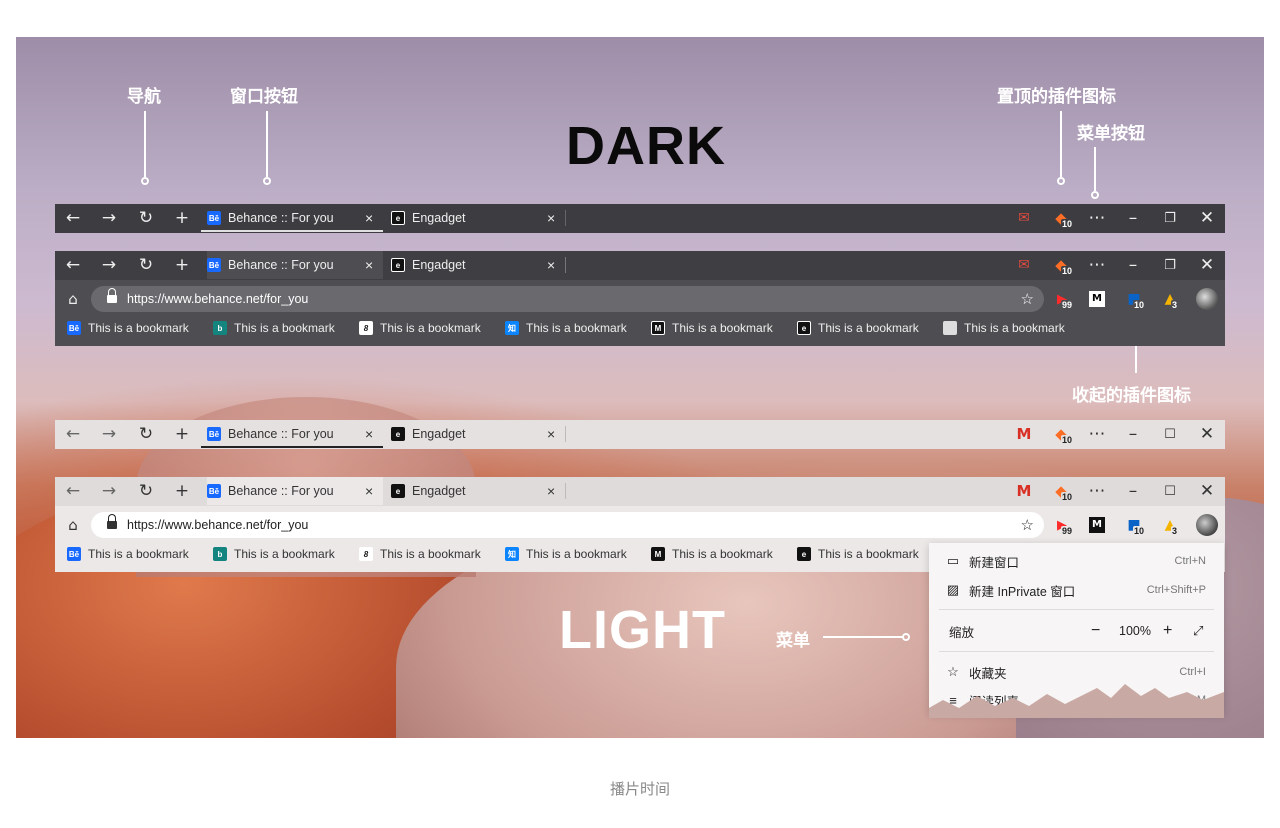 The height and width of the screenshot is (828, 1280). Describe the element at coordinates (953, 589) in the screenshot. I see `inprivate-icon: ▨` at that location.